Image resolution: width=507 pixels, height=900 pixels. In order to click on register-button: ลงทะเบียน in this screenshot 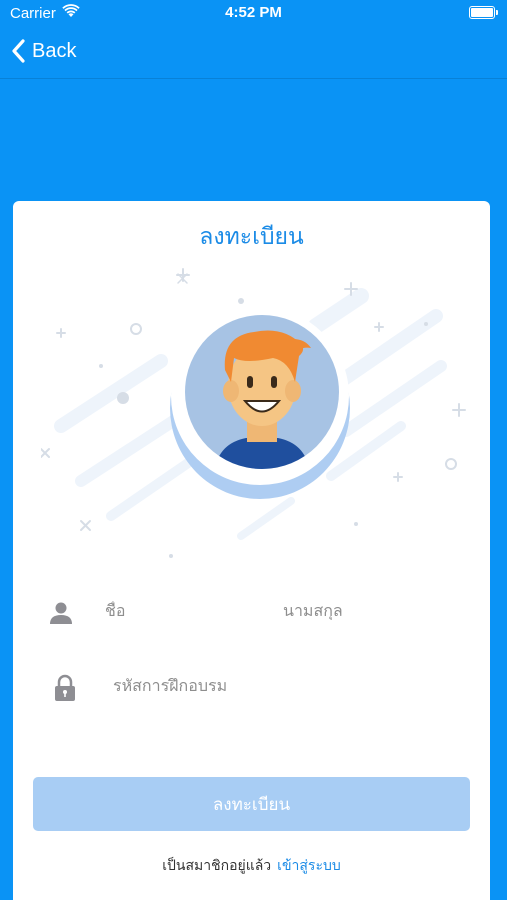, I will do `click(251, 804)`.